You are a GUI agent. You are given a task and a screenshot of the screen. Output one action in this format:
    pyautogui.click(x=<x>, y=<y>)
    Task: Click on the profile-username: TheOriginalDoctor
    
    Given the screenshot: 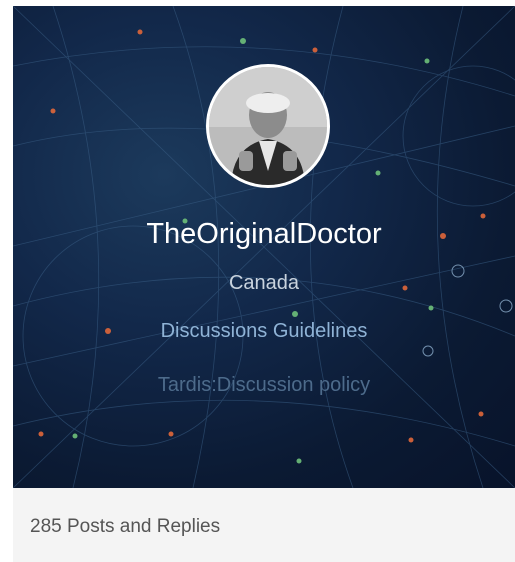 What is the action you would take?
    pyautogui.click(x=264, y=234)
    